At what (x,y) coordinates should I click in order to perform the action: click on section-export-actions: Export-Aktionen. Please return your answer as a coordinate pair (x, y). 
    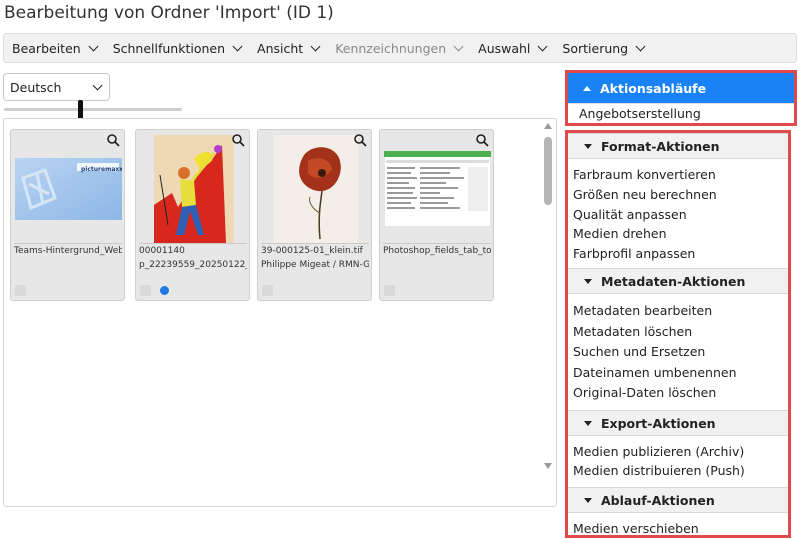
    Looking at the image, I should click on (678, 423).